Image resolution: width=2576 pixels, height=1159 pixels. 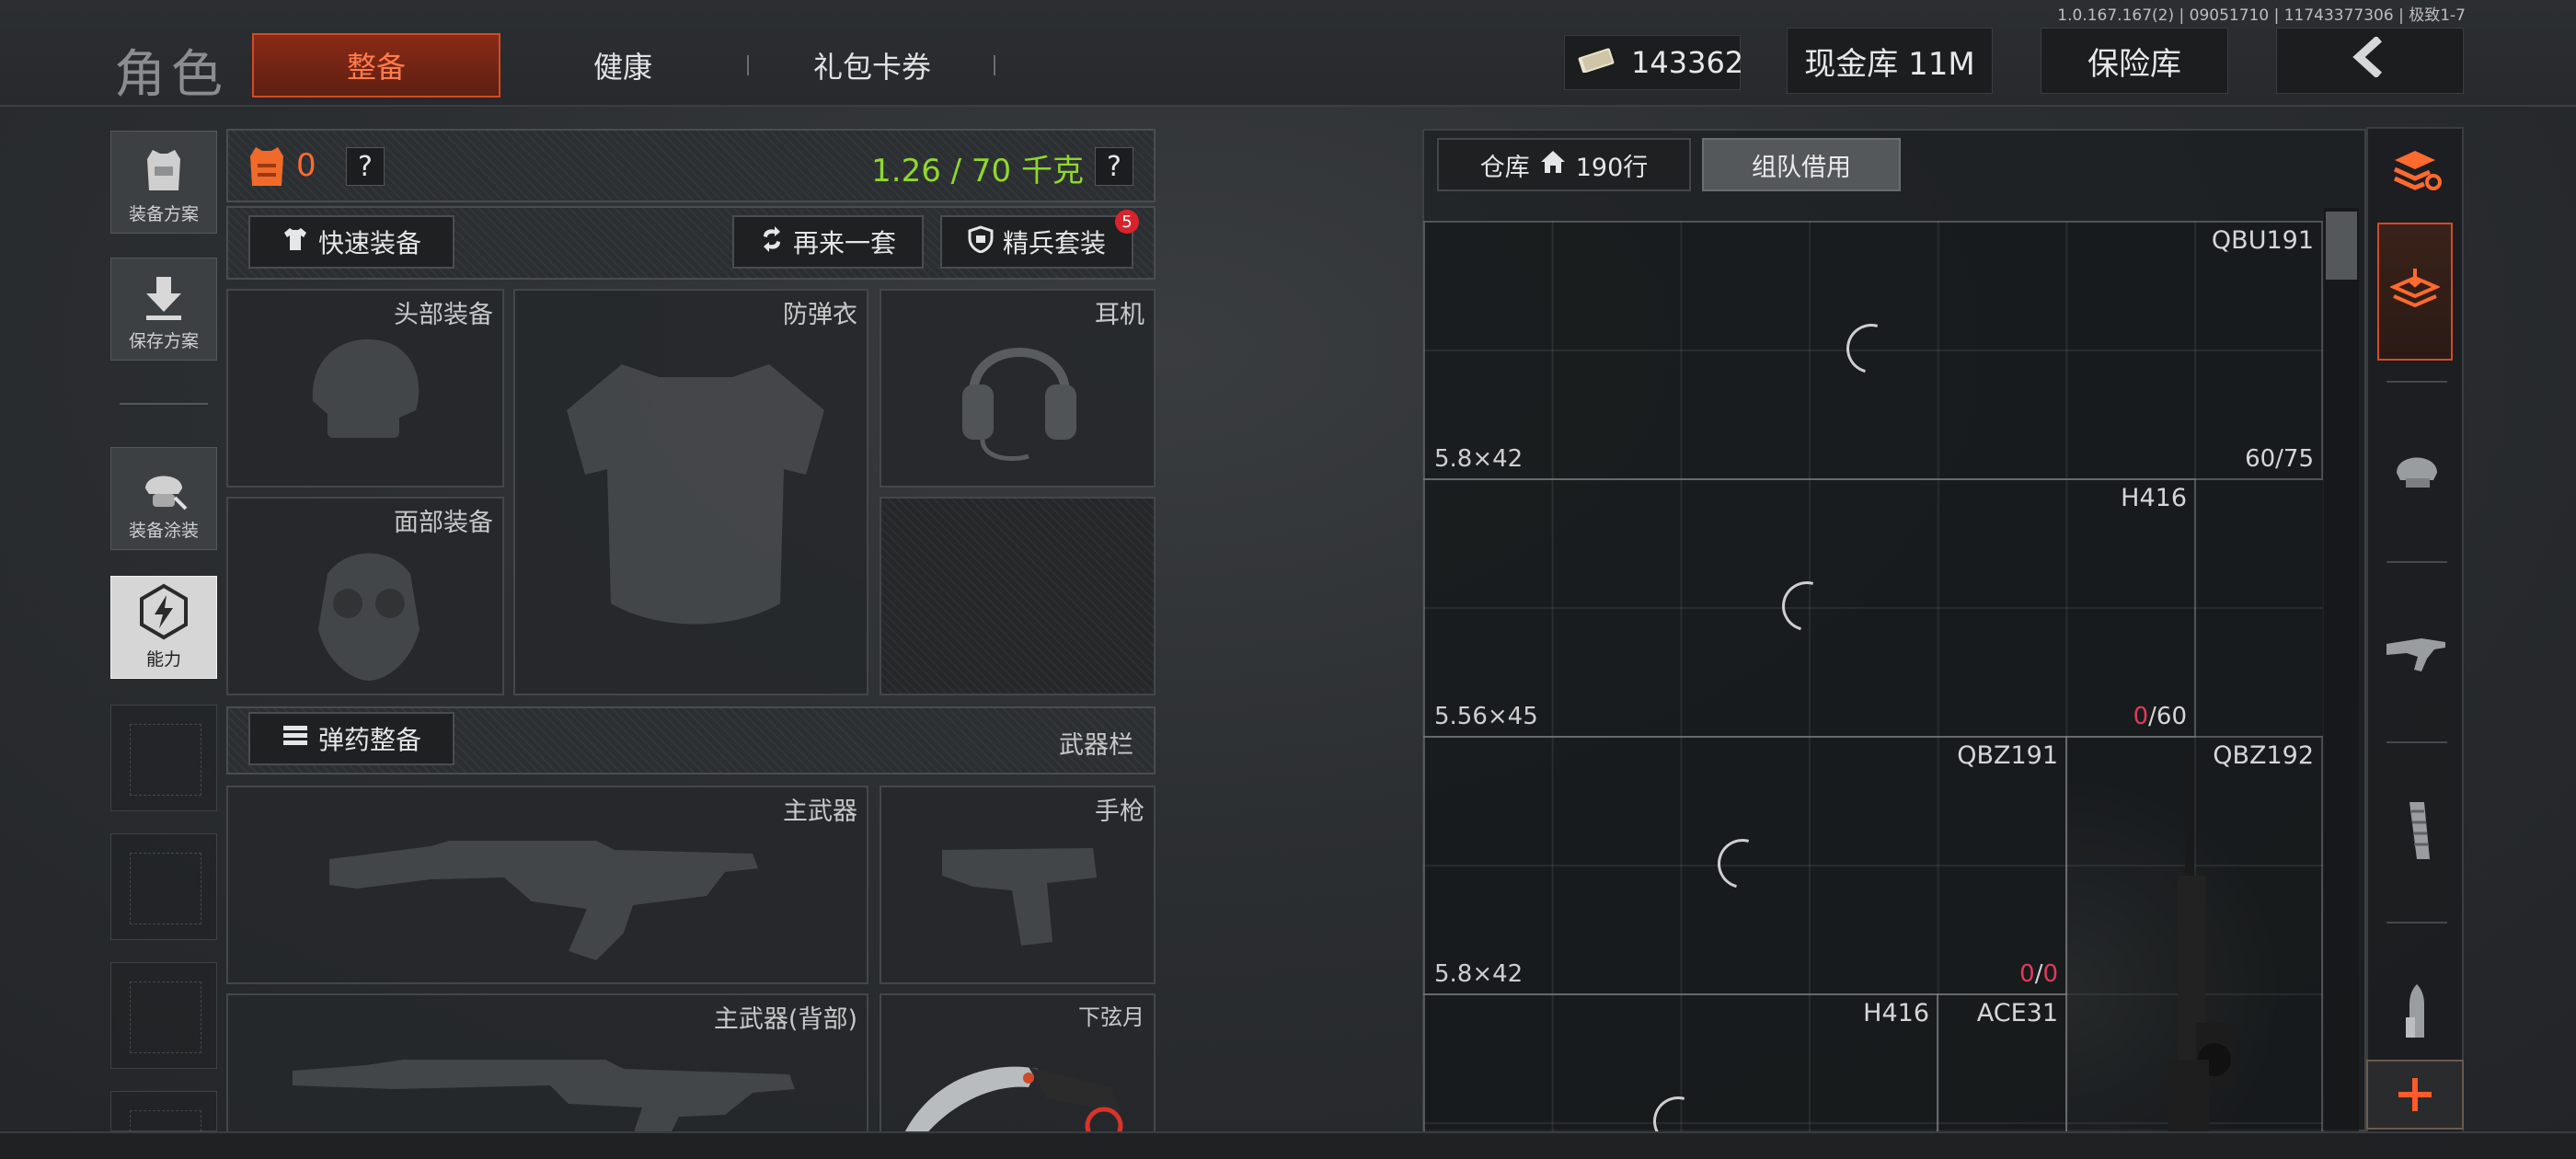 What do you see at coordinates (295, 739) in the screenshot?
I see `ammo-icon` at bounding box center [295, 739].